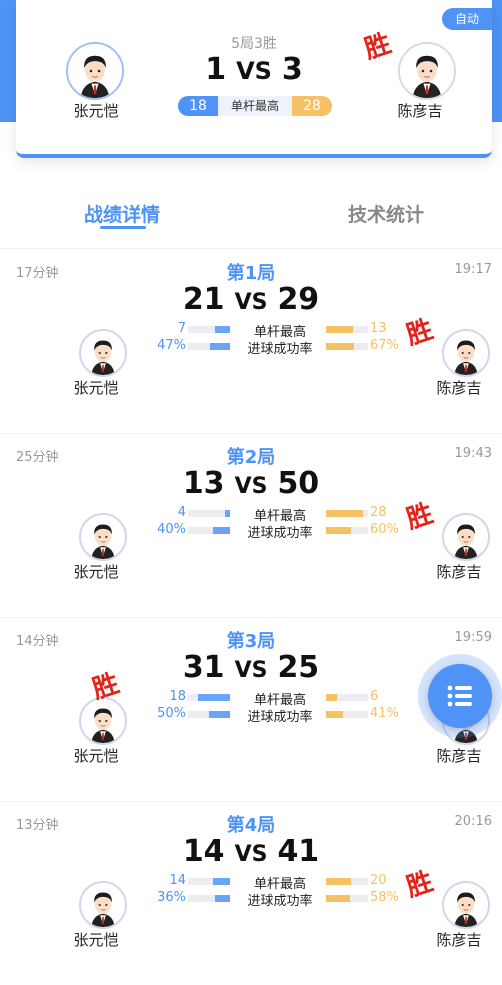 The width and height of the screenshot is (502, 985). Describe the element at coordinates (203, 667) in the screenshot. I see `left-game-score: 31` at that location.